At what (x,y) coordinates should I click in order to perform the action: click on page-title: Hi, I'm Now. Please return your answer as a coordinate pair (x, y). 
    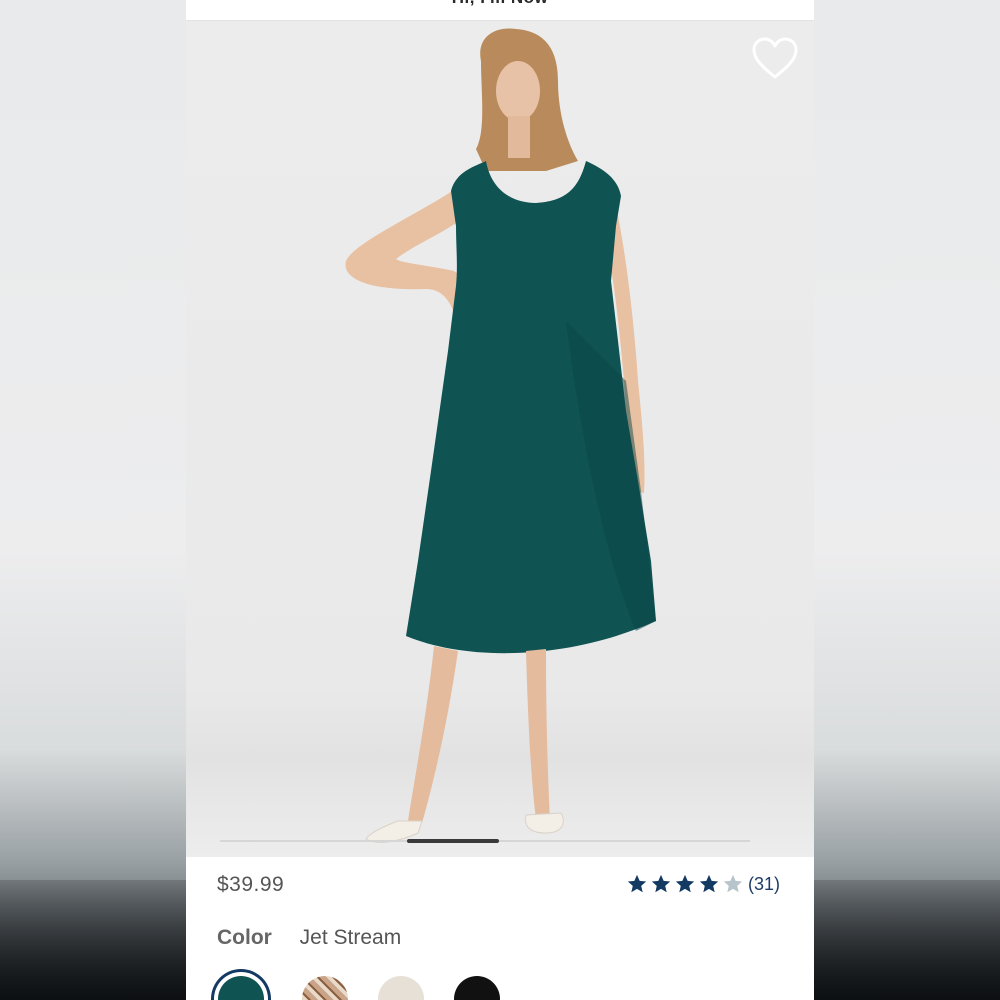
    Looking at the image, I should click on (500, 4).